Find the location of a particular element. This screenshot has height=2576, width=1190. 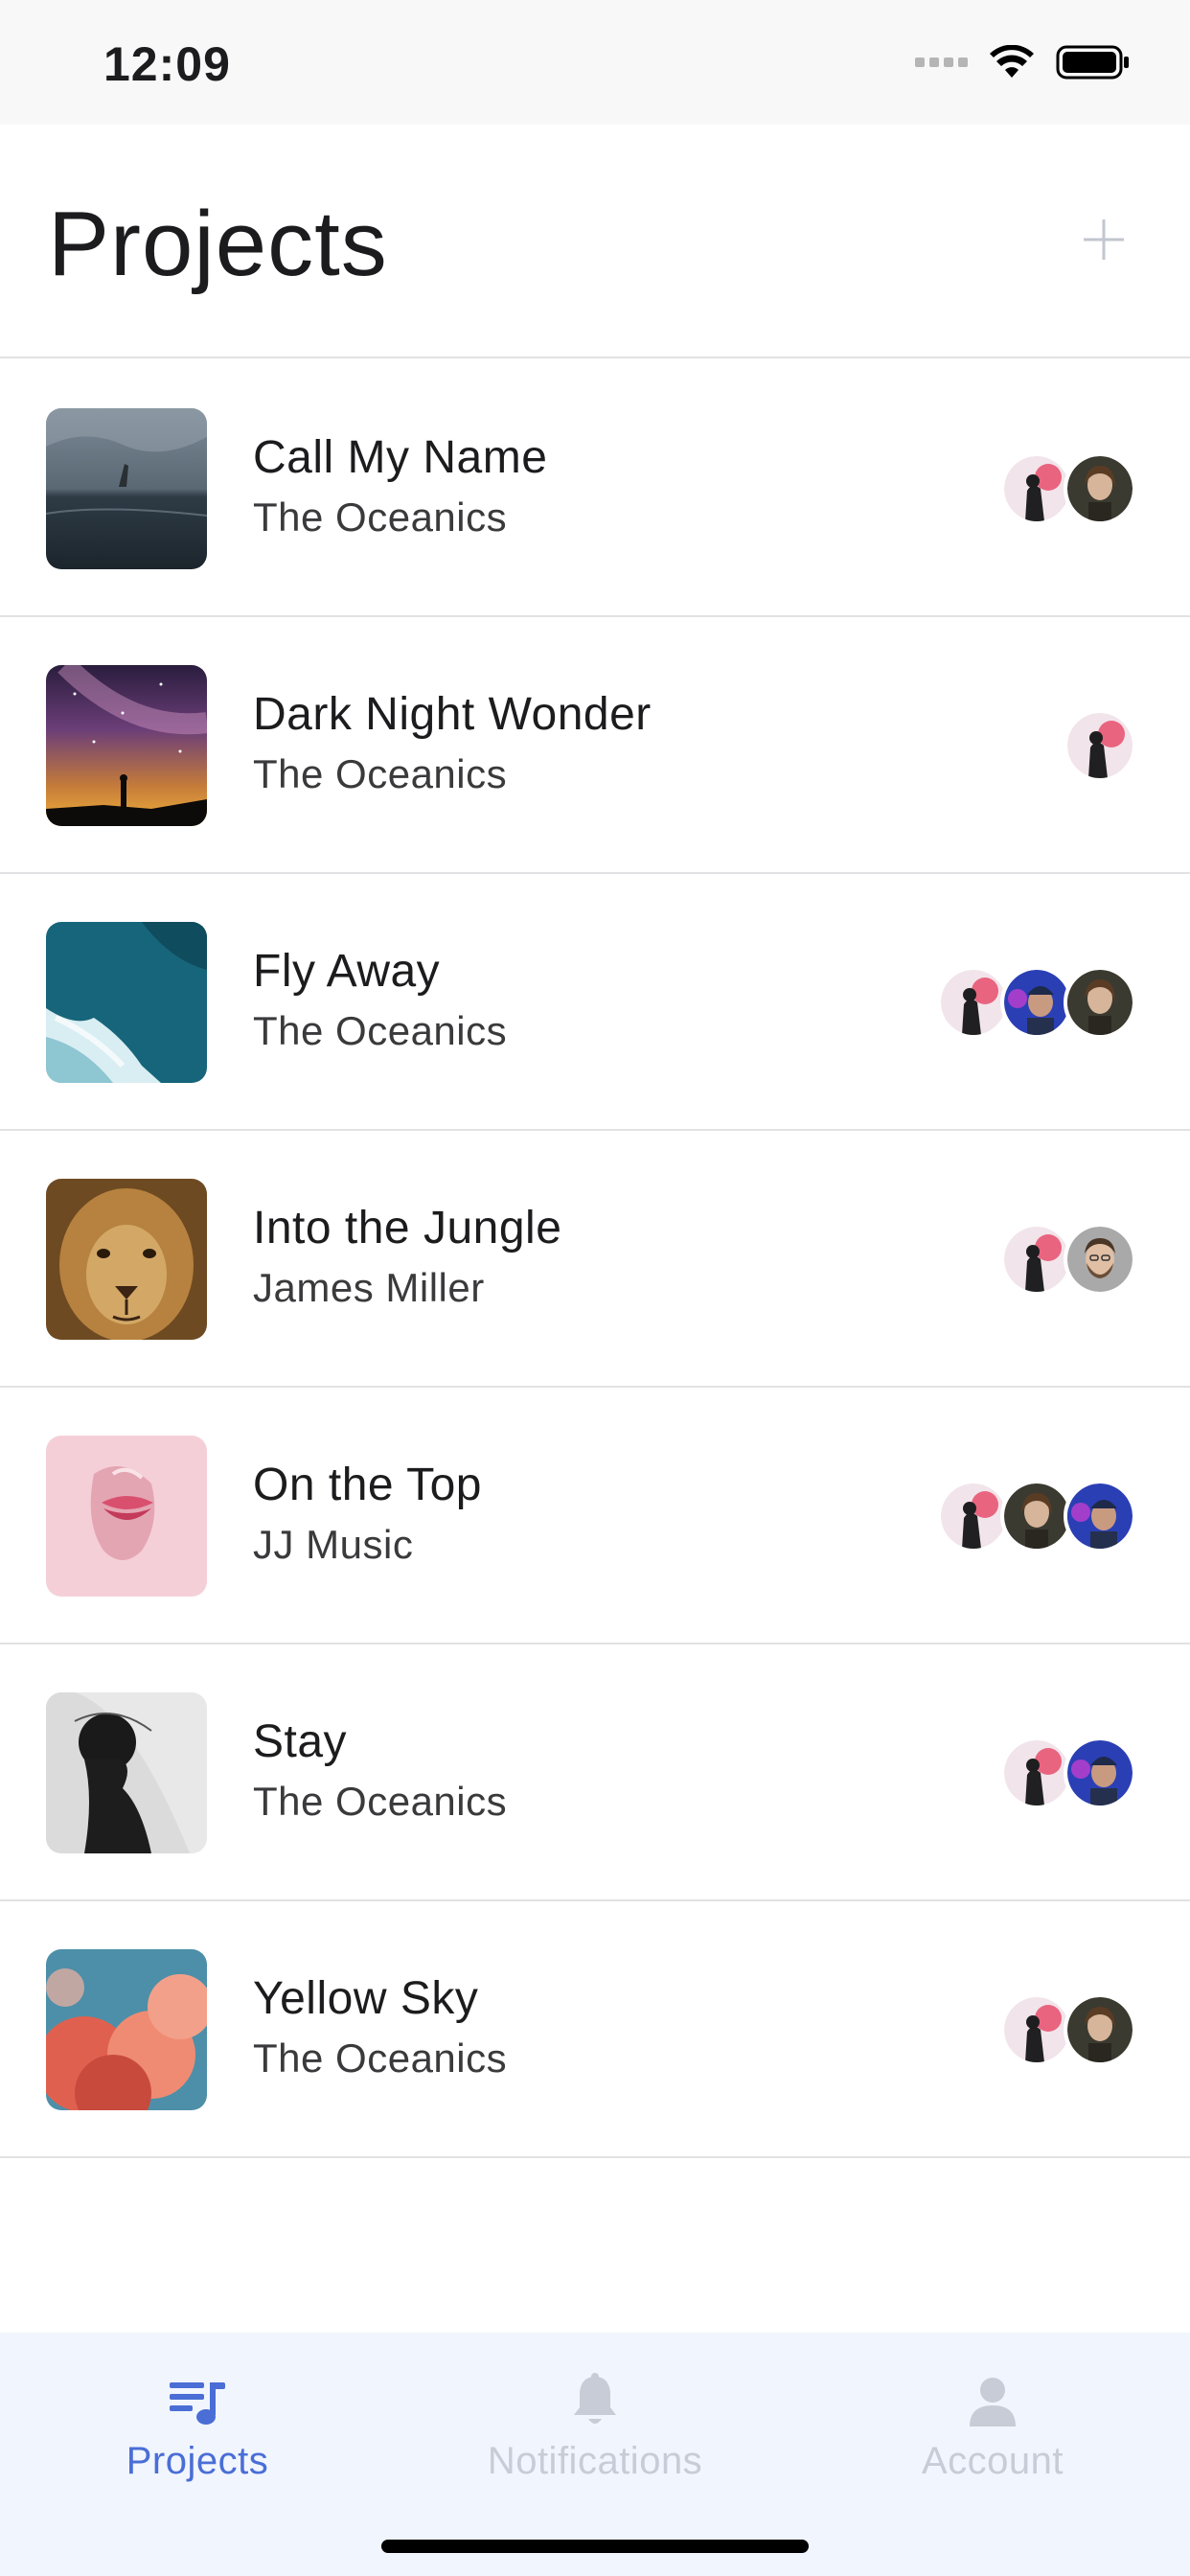

status-icons is located at coordinates (1023, 62).